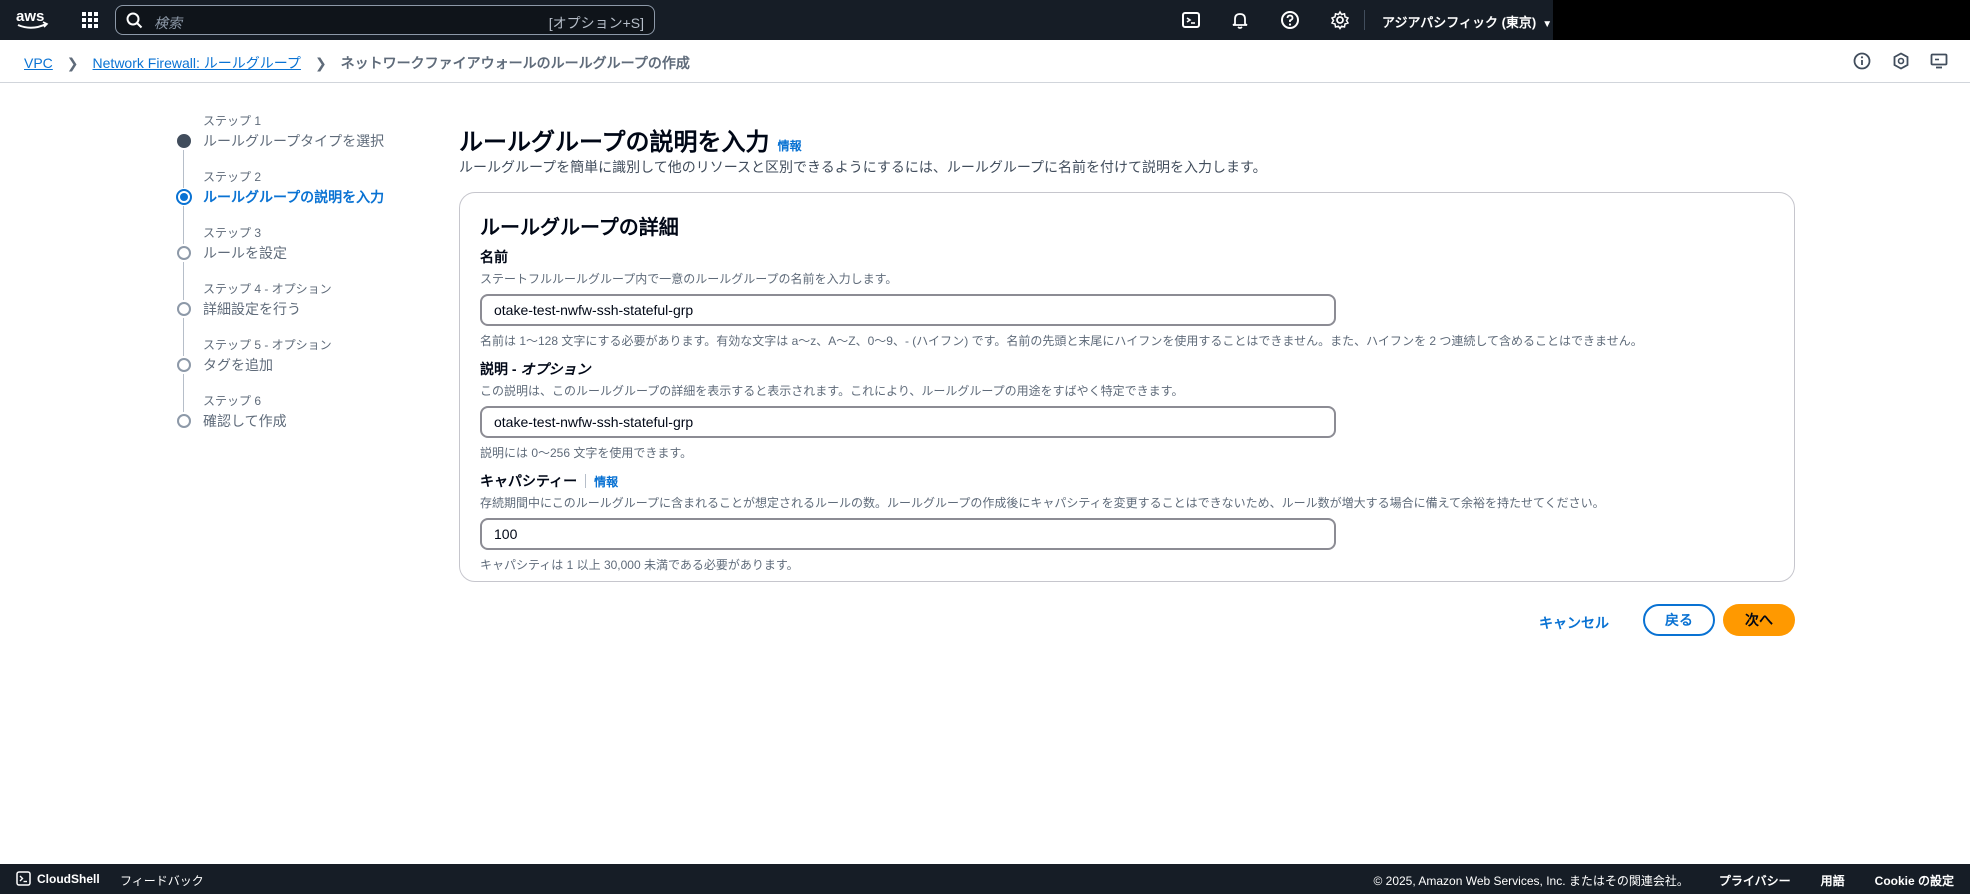 The height and width of the screenshot is (894, 1970). What do you see at coordinates (385, 20) in the screenshot?
I see `search-input: 検索 [オプション+S]` at bounding box center [385, 20].